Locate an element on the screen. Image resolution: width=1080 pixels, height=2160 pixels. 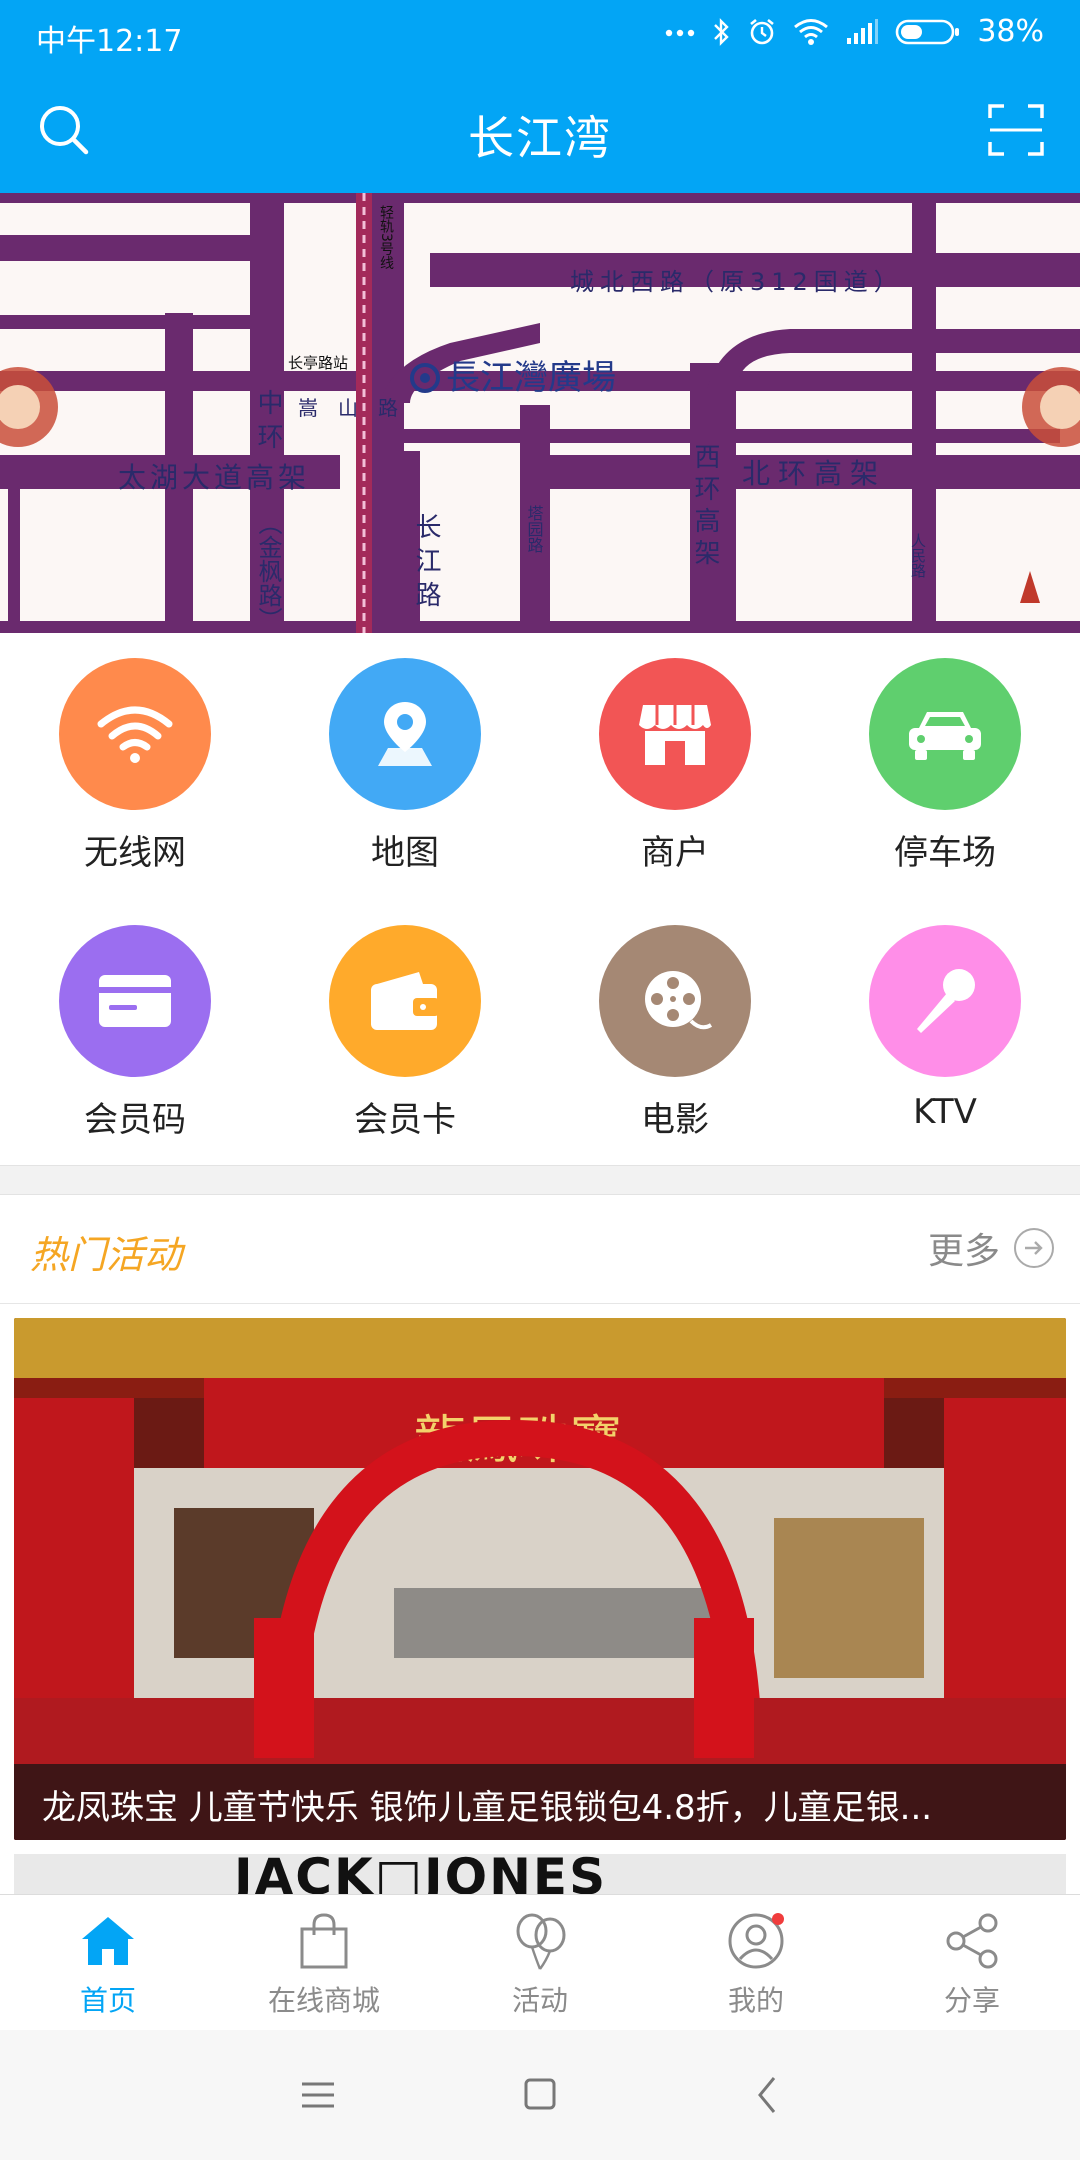
grid-label: 无线网 is located at coordinates (135, 853).